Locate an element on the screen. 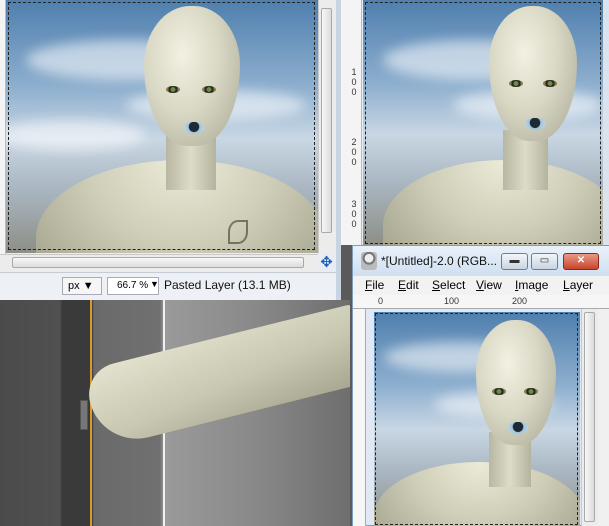 The image size is (609, 526). menu-label: elect is located at coordinates (453, 285).